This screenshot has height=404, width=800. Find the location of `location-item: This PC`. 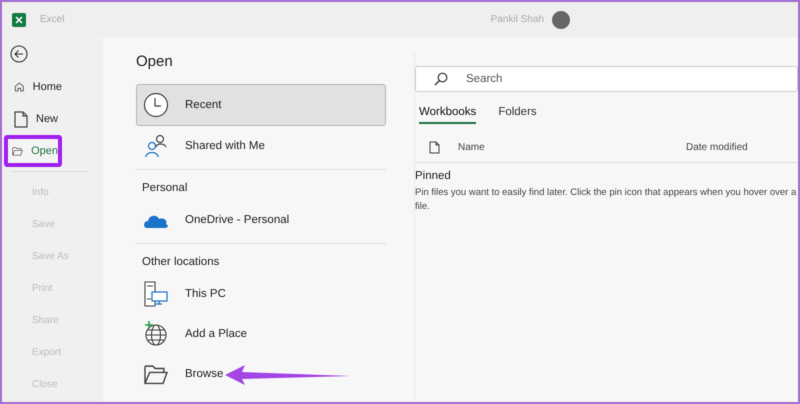

location-item: This PC is located at coordinates (261, 294).